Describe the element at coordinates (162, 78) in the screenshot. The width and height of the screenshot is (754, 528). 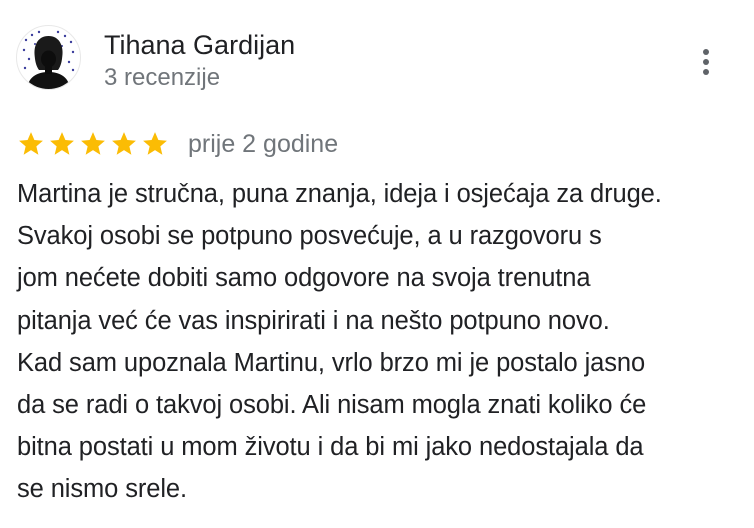
I see `author-review-count: 3 recenzije` at that location.